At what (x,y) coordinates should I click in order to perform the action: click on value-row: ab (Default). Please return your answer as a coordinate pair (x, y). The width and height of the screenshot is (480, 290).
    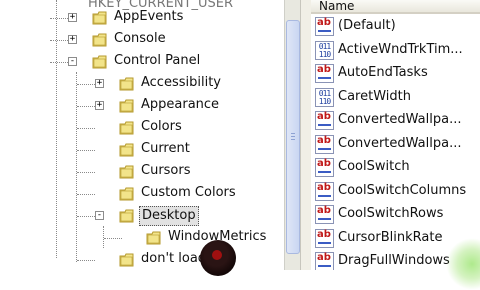
    Looking at the image, I should click on (395, 28).